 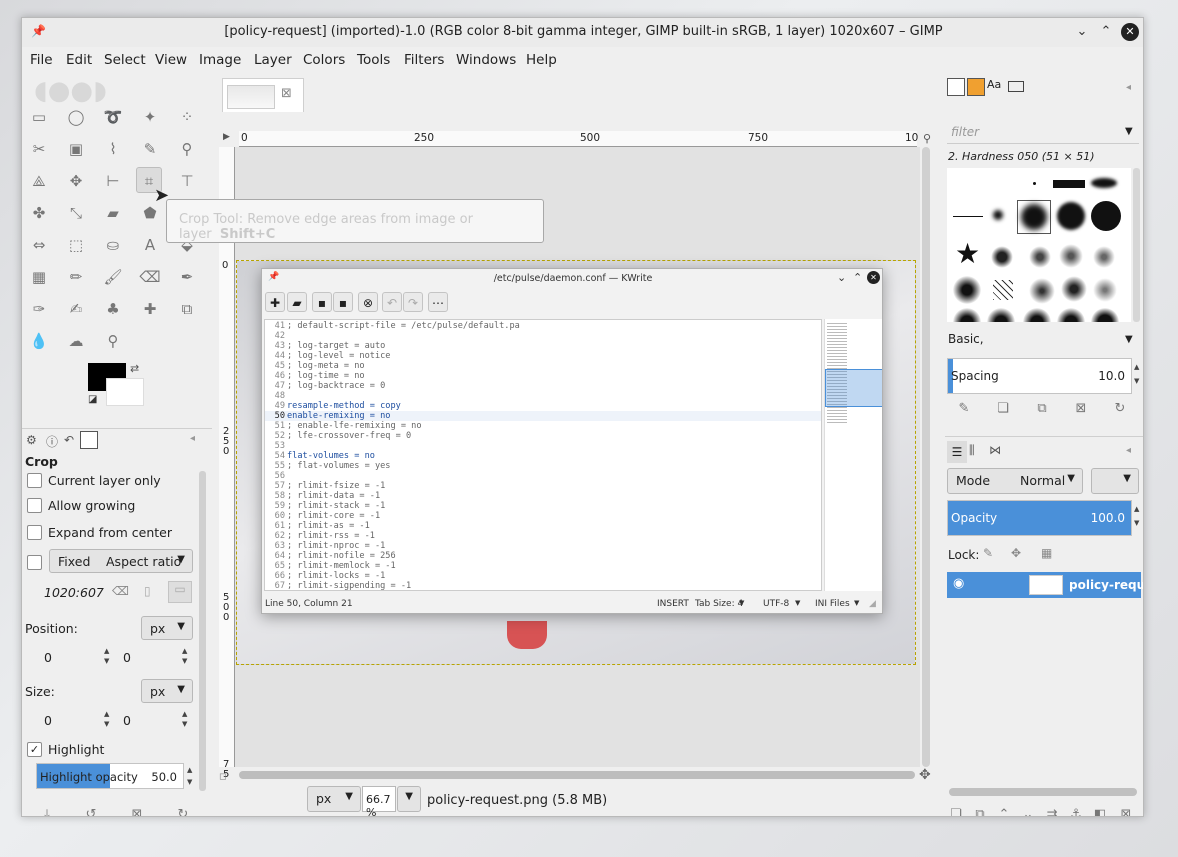 I want to click on input-mode: INSERT, so click(x=673, y=604).